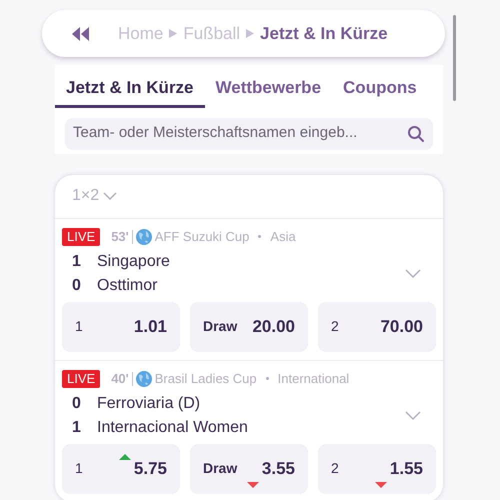  I want to click on competition-region: Asia, so click(283, 237).